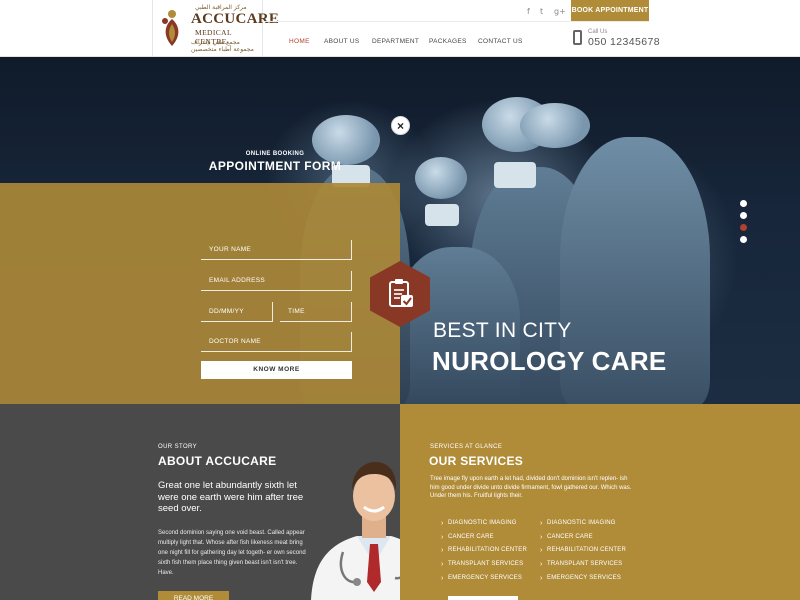 This screenshot has width=800, height=600. What do you see at coordinates (193, 595) in the screenshot?
I see `read-more-button: READ MORE` at bounding box center [193, 595].